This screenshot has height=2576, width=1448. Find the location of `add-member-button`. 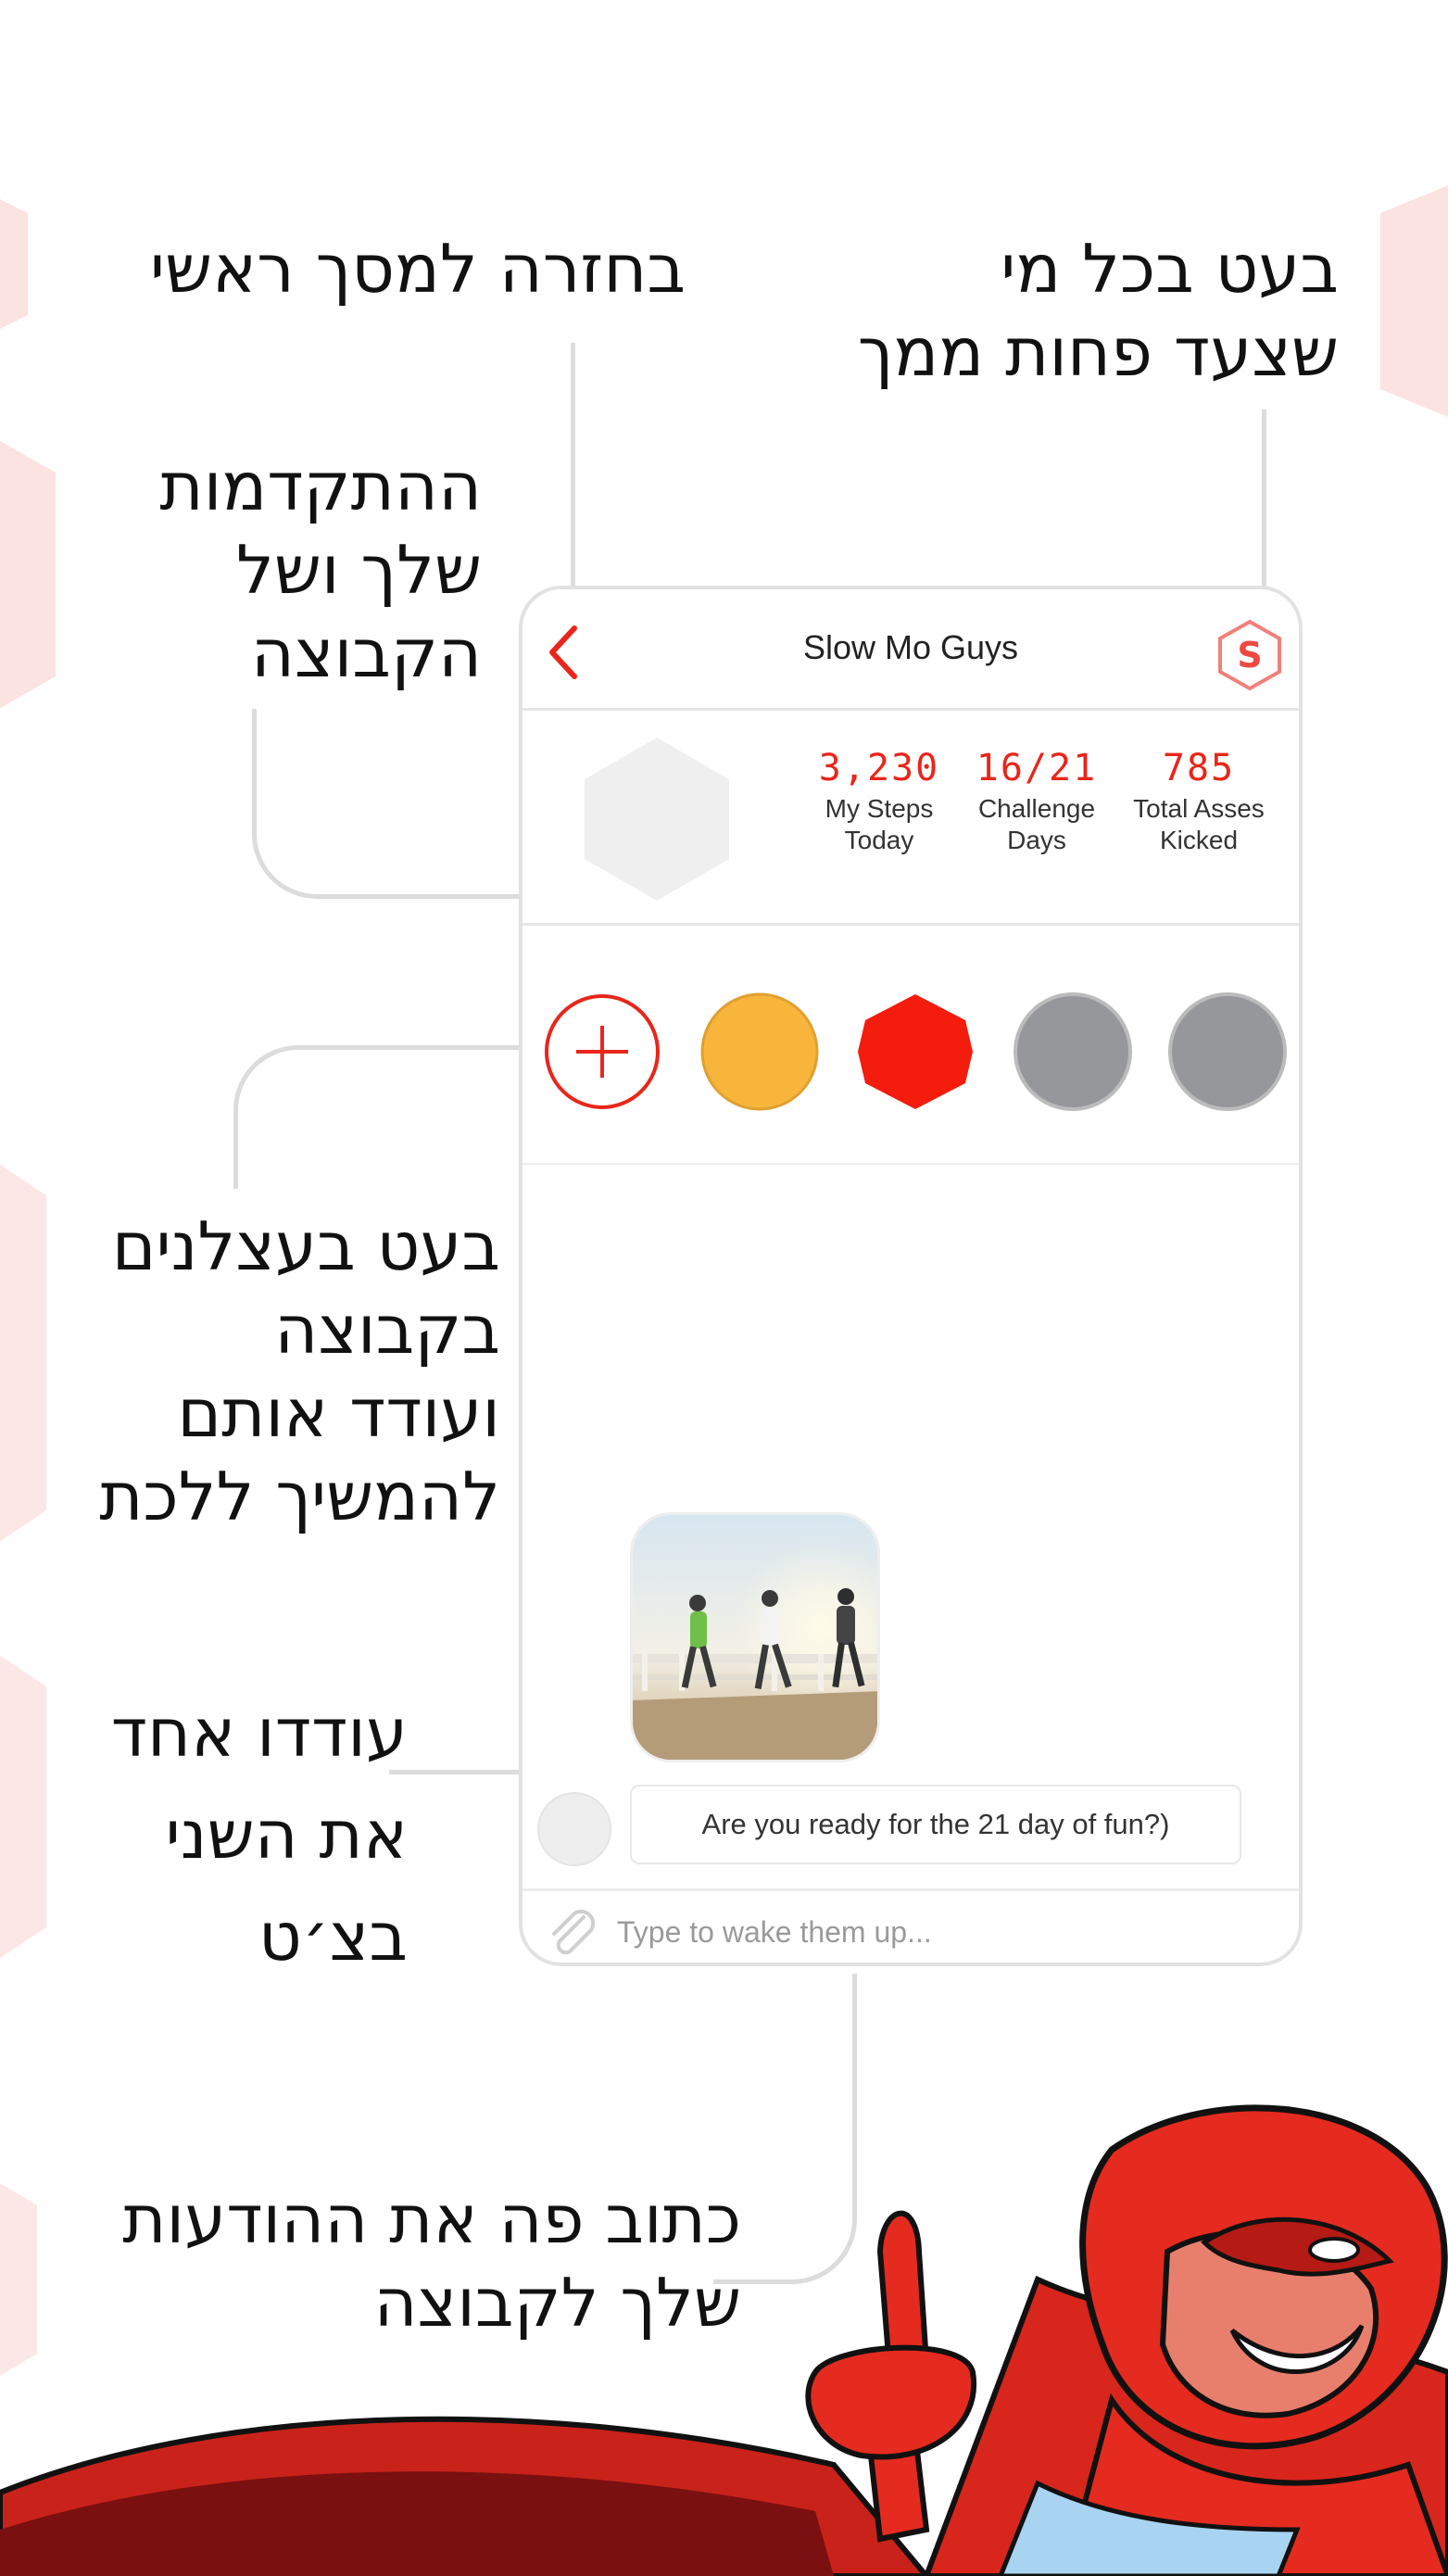

add-member-button is located at coordinates (602, 1051).